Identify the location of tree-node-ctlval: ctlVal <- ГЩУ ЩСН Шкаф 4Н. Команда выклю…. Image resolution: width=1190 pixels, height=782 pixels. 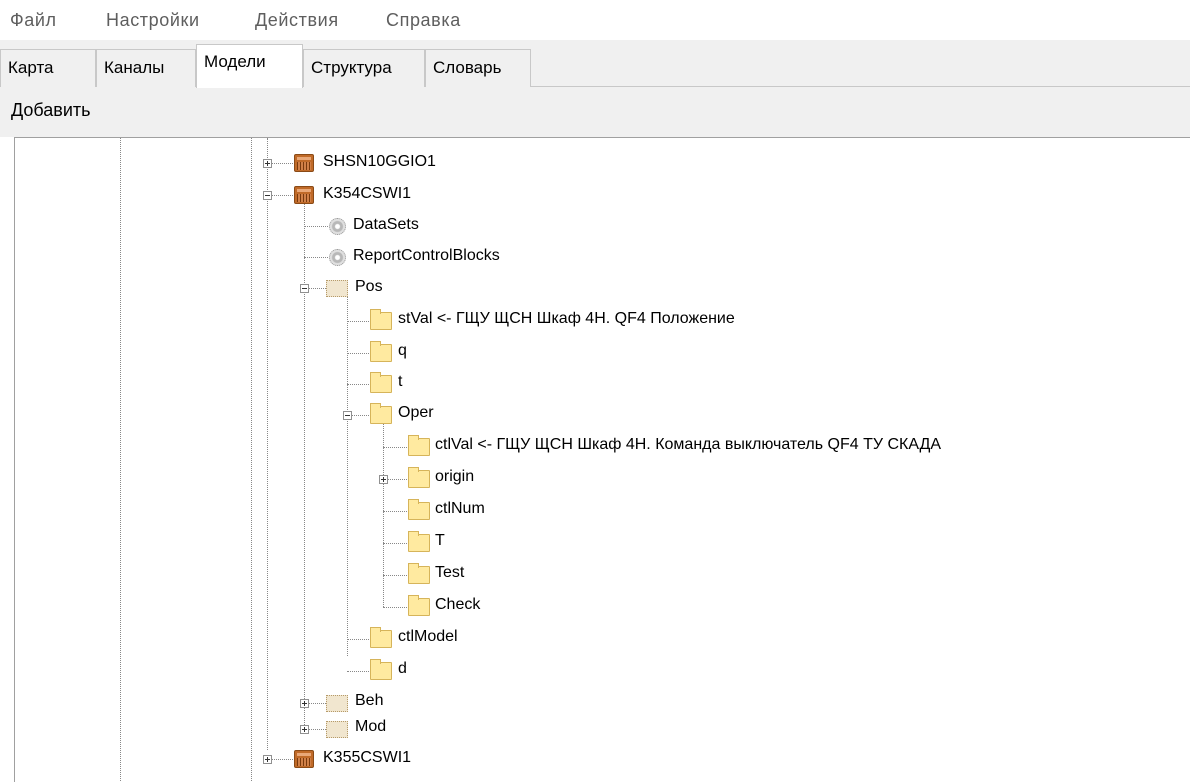
(688, 445).